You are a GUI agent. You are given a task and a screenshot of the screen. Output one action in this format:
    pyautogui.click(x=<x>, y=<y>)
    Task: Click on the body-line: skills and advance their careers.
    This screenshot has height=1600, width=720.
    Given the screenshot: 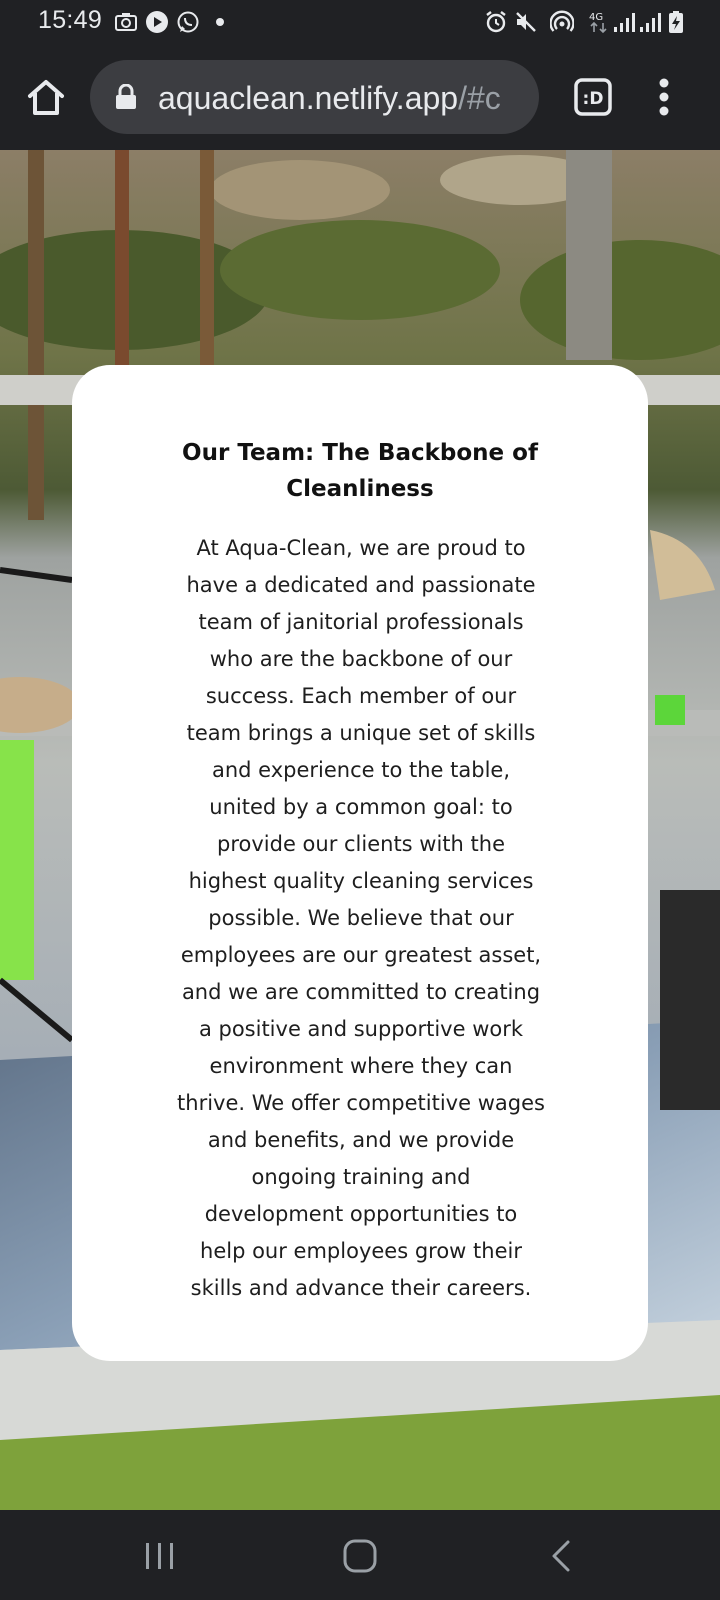 What is the action you would take?
    pyautogui.click(x=361, y=1288)
    